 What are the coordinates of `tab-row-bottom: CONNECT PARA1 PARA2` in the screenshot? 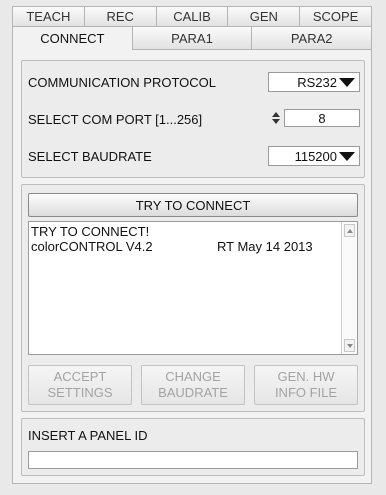 It's located at (192, 38).